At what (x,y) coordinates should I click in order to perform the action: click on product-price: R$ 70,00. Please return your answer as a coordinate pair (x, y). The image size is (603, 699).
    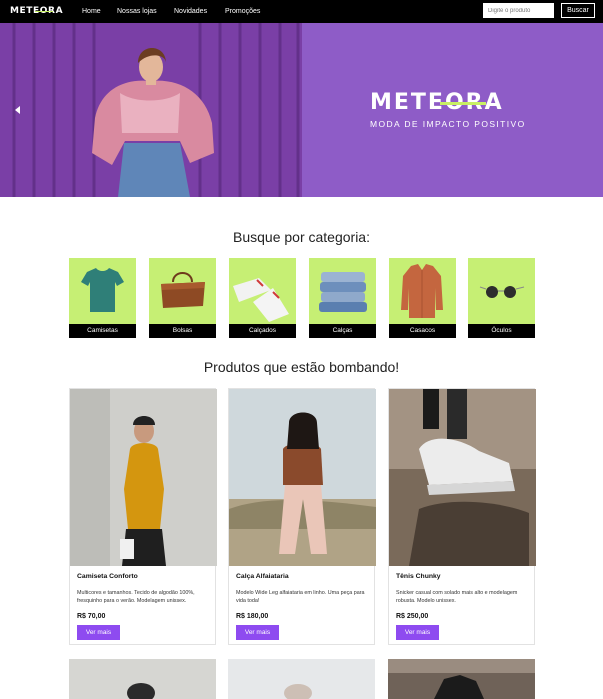
    Looking at the image, I should click on (91, 616).